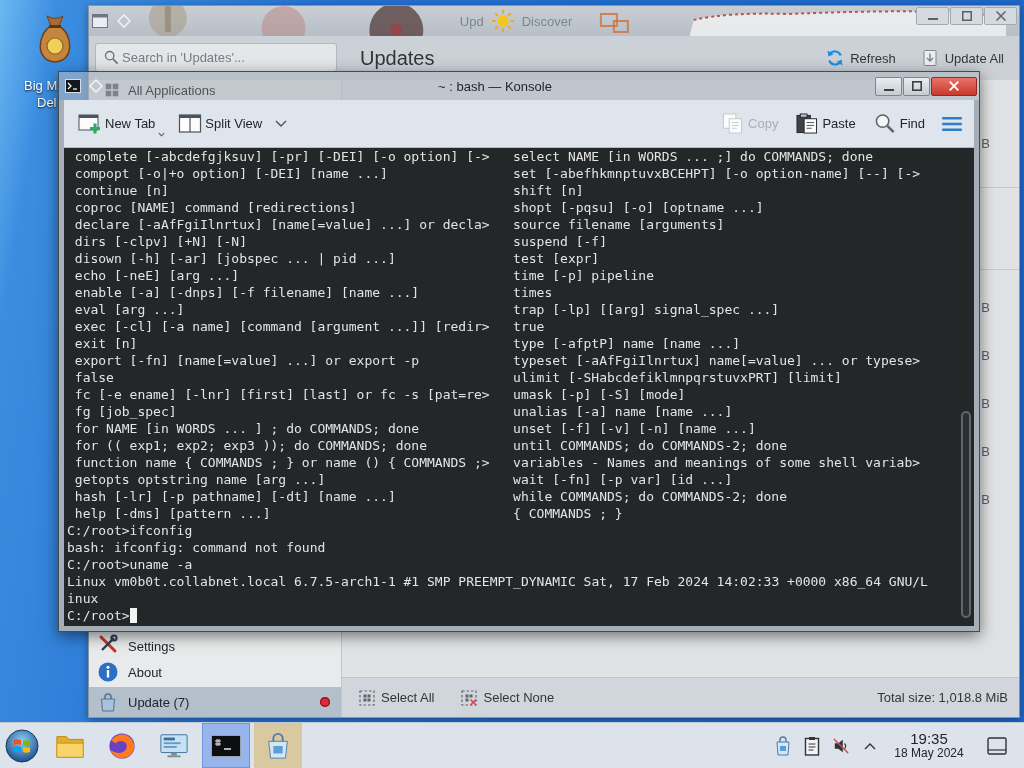 The height and width of the screenshot is (768, 1024). Describe the element at coordinates (717, 462) in the screenshot. I see `help-entry: variables - Names and meanings of some shell variab>` at that location.